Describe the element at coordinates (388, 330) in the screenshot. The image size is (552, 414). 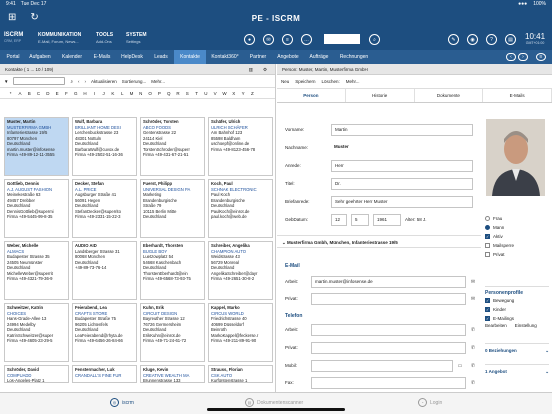
I see `tel-arbeit-field` at that location.